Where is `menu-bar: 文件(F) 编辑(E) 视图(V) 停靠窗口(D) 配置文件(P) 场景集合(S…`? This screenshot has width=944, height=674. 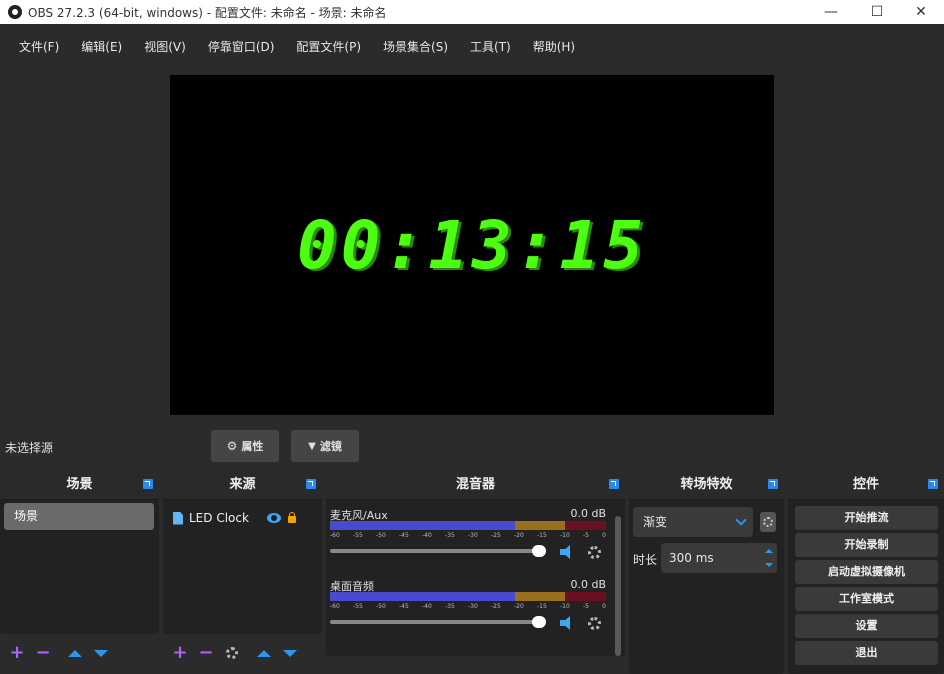 menu-bar: 文件(F) 编辑(E) 视图(V) 停靠窗口(D) 配置文件(P) 场景集合(S… is located at coordinates (472, 46).